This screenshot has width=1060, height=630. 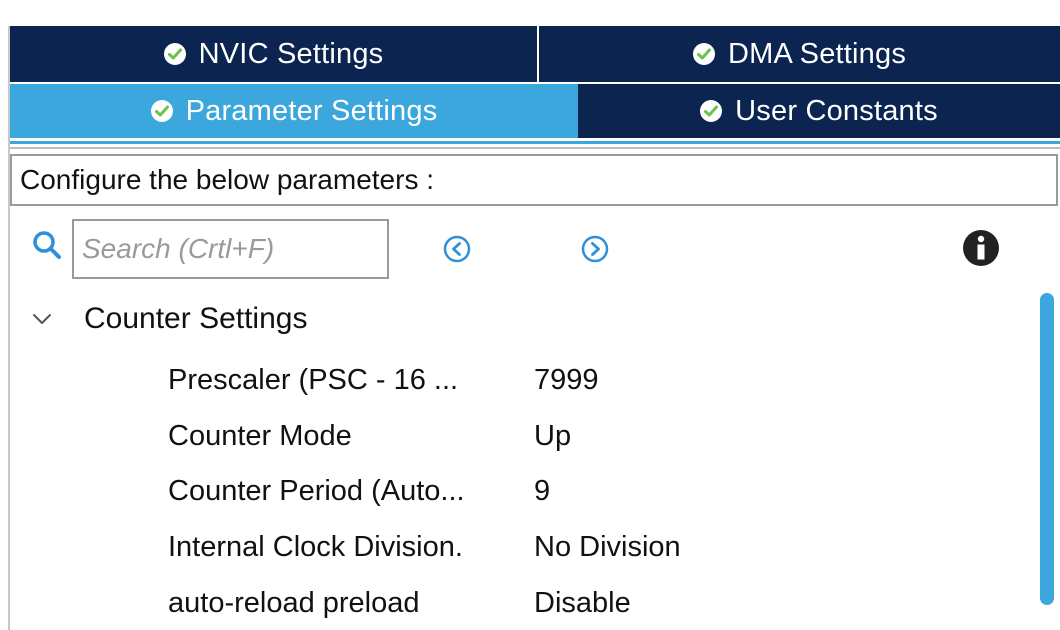 I want to click on chevron-down-icon, so click(x=42, y=319).